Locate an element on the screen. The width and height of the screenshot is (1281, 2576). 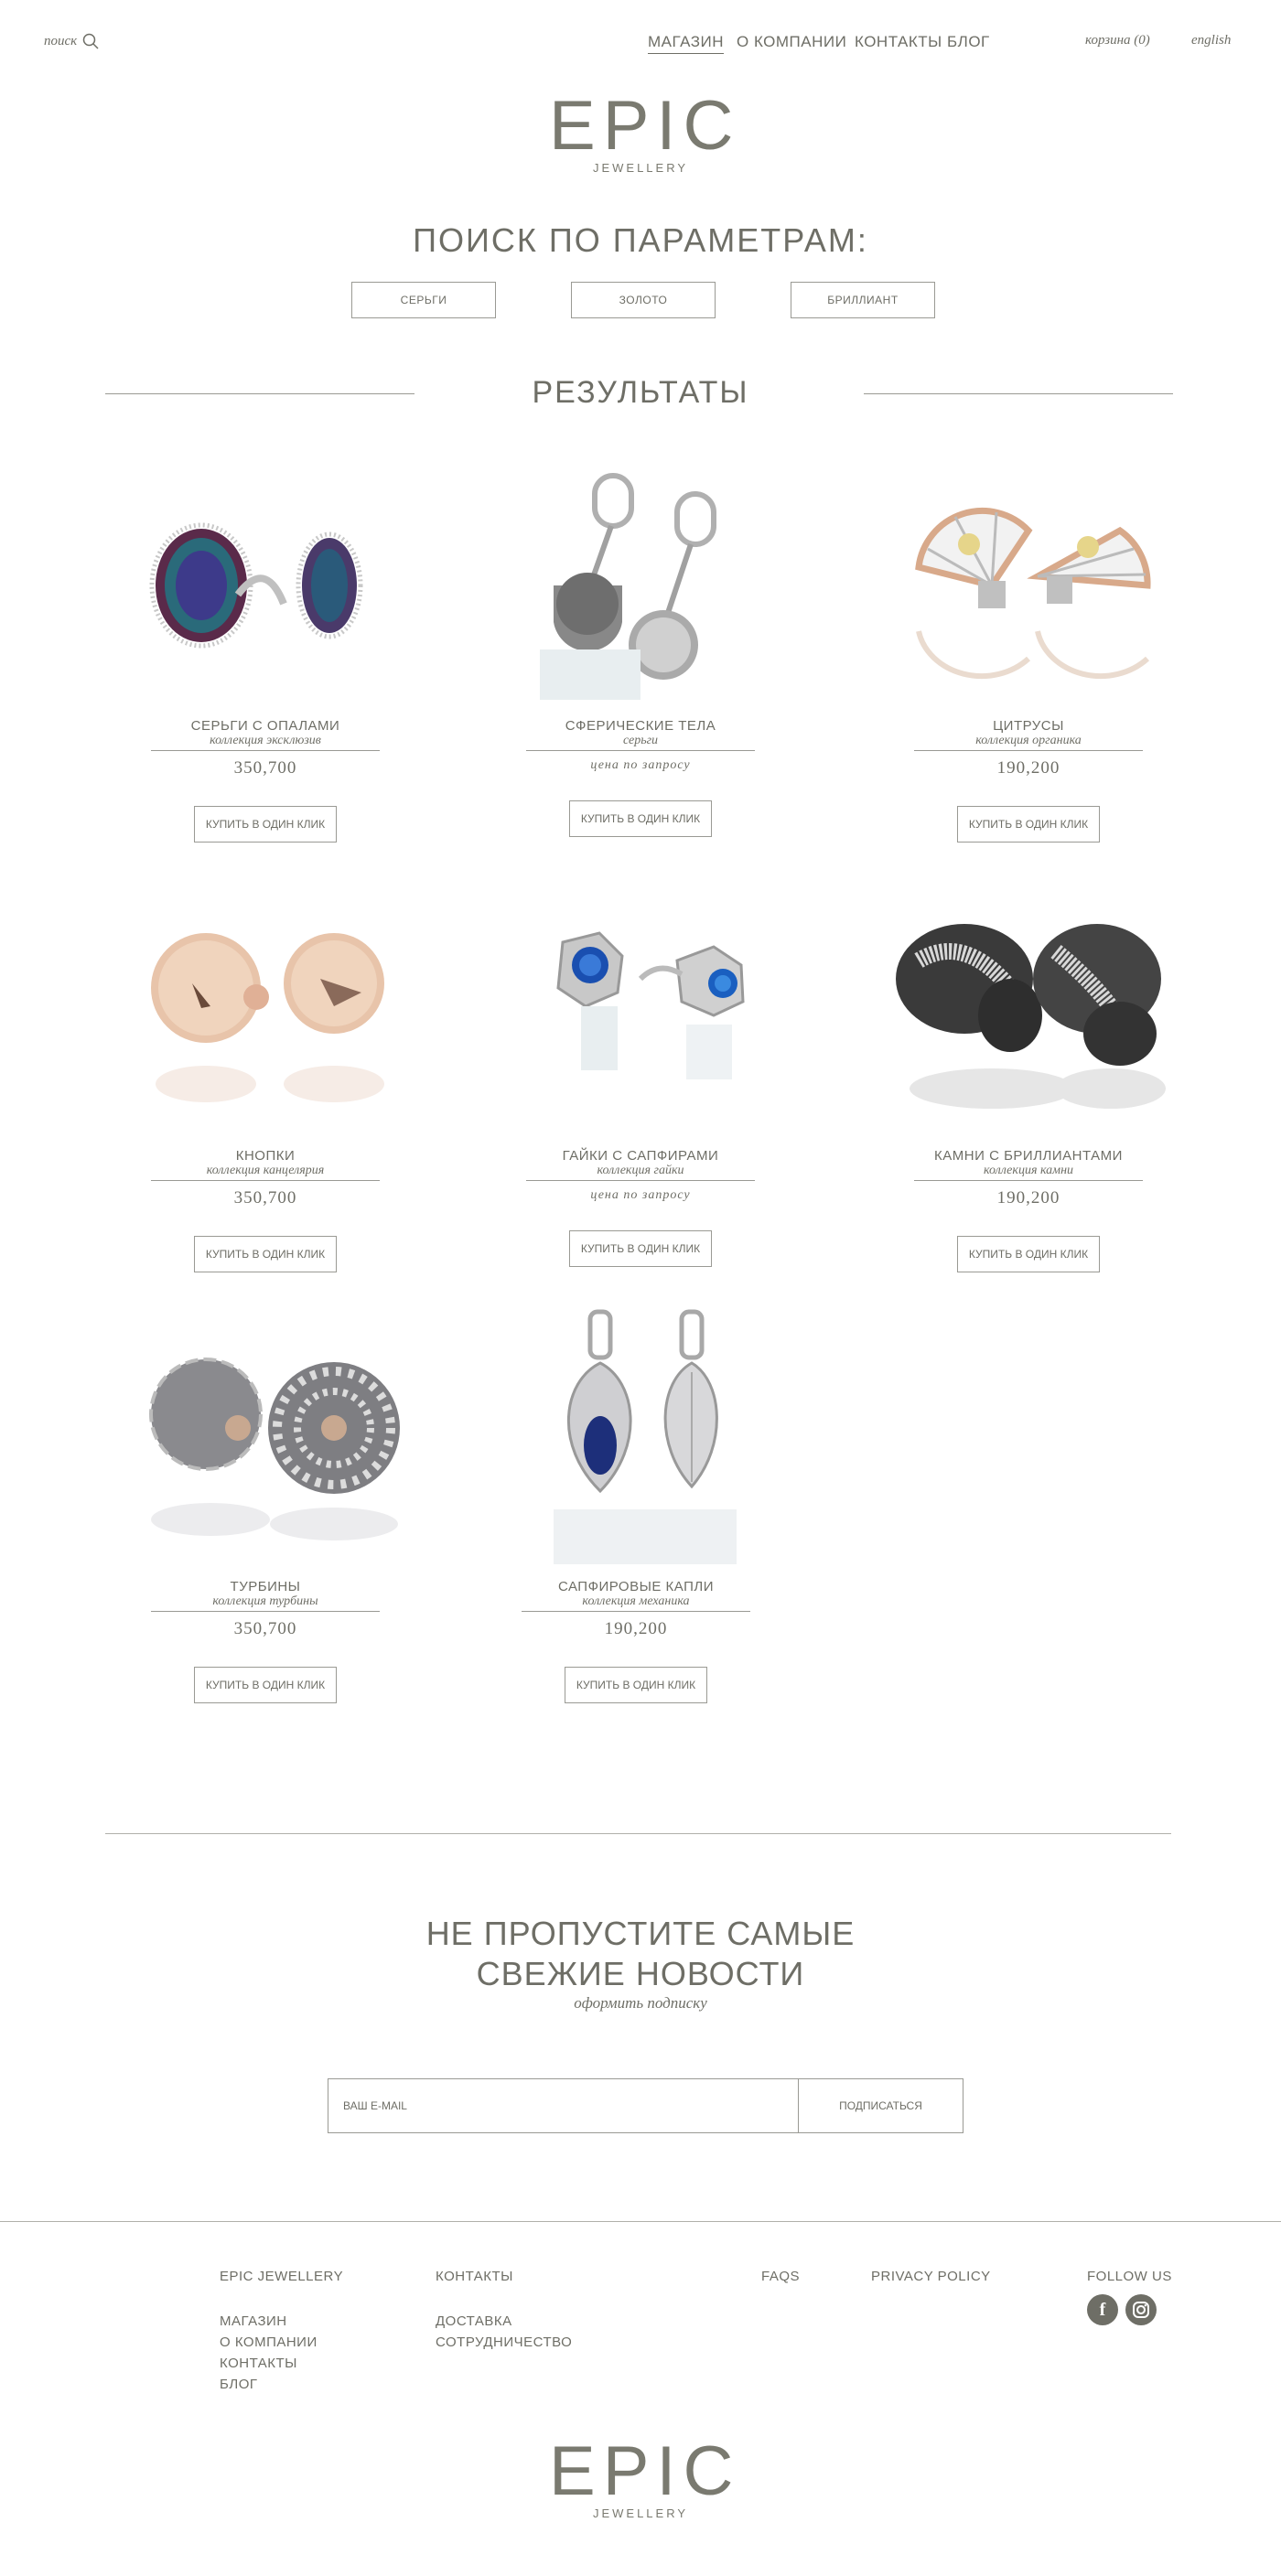
footer-faqs-link: FAQS is located at coordinates (781, 2276).